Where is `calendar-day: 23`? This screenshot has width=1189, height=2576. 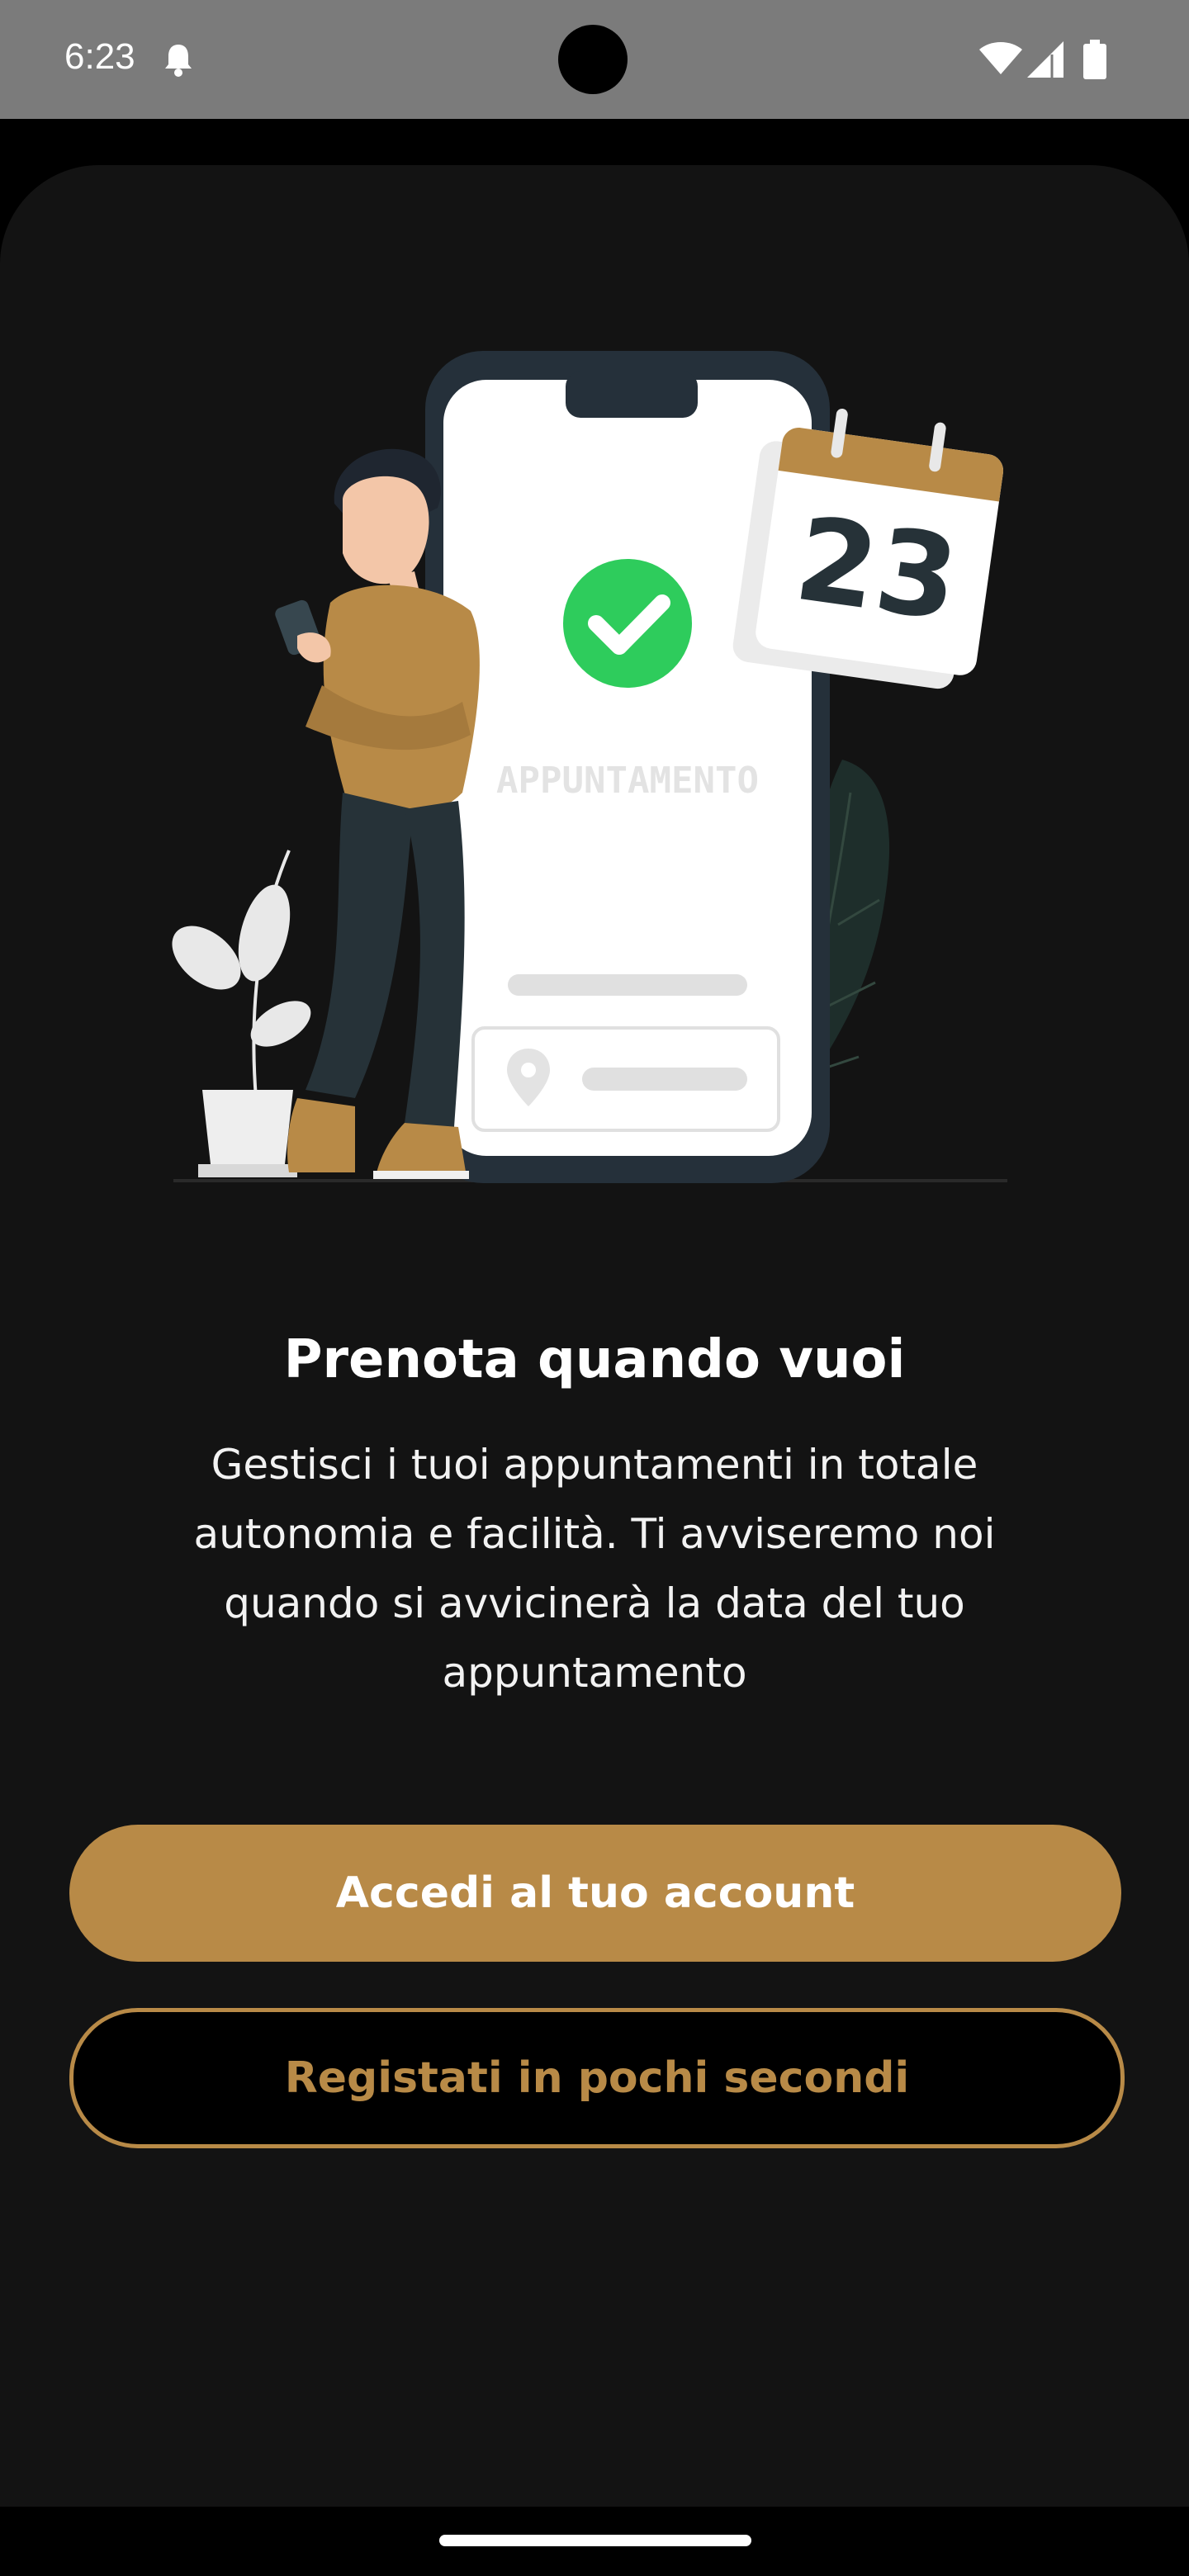
calendar-day: 23 is located at coordinates (877, 570).